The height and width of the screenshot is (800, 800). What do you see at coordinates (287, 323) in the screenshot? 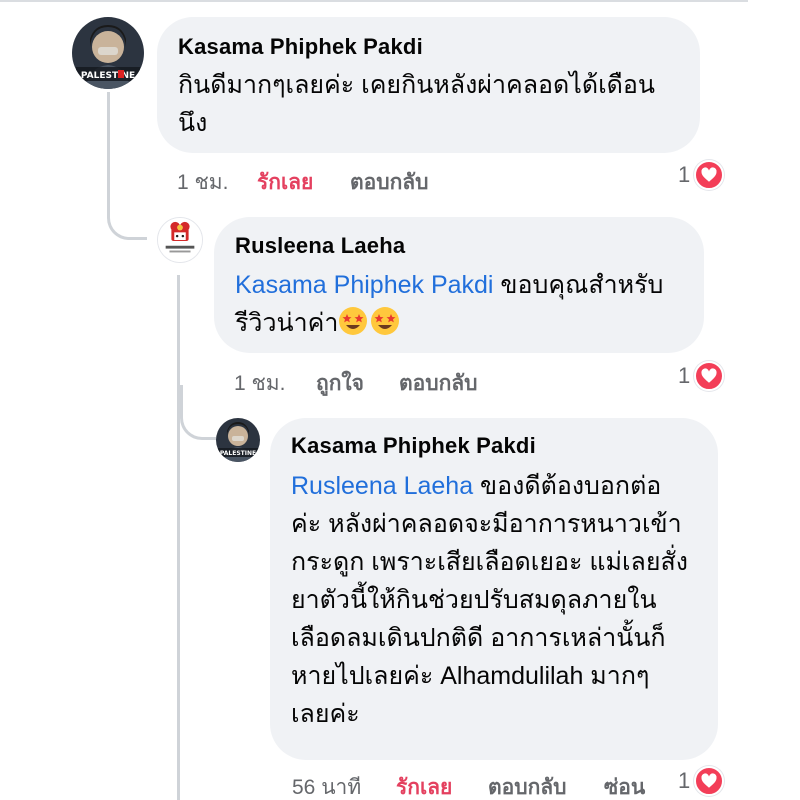
I see `comment-text-segment: รีวิวน่าค่า` at bounding box center [287, 323].